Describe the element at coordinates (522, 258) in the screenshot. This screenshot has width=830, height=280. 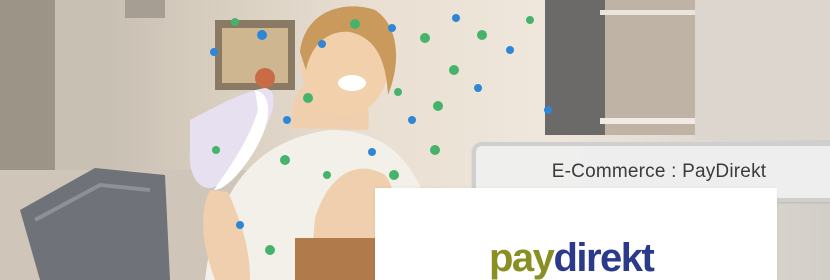
I see `logo-part-pay: pay` at that location.